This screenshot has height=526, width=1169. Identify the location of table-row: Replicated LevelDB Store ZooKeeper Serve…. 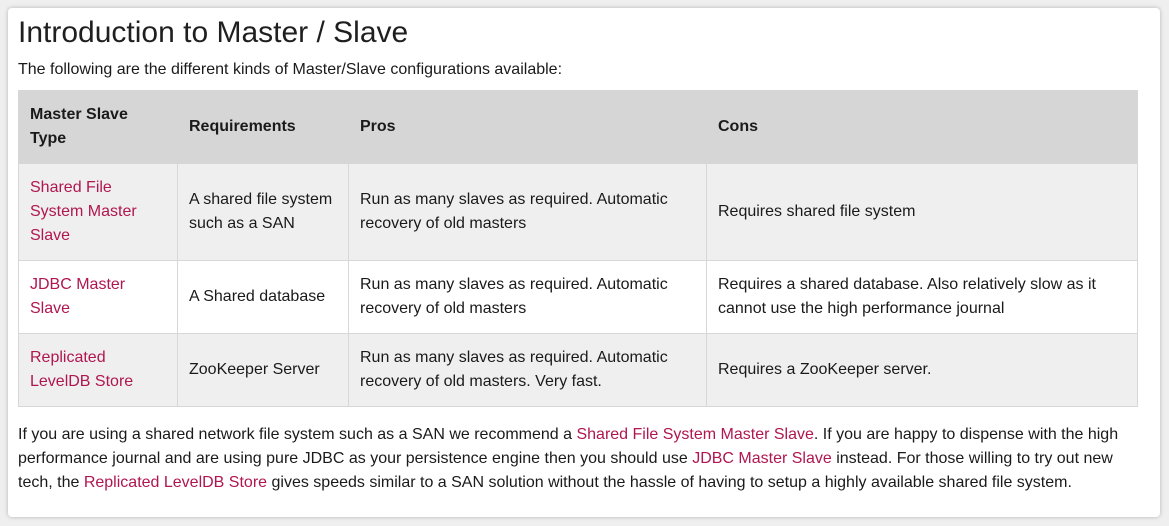
(578, 370).